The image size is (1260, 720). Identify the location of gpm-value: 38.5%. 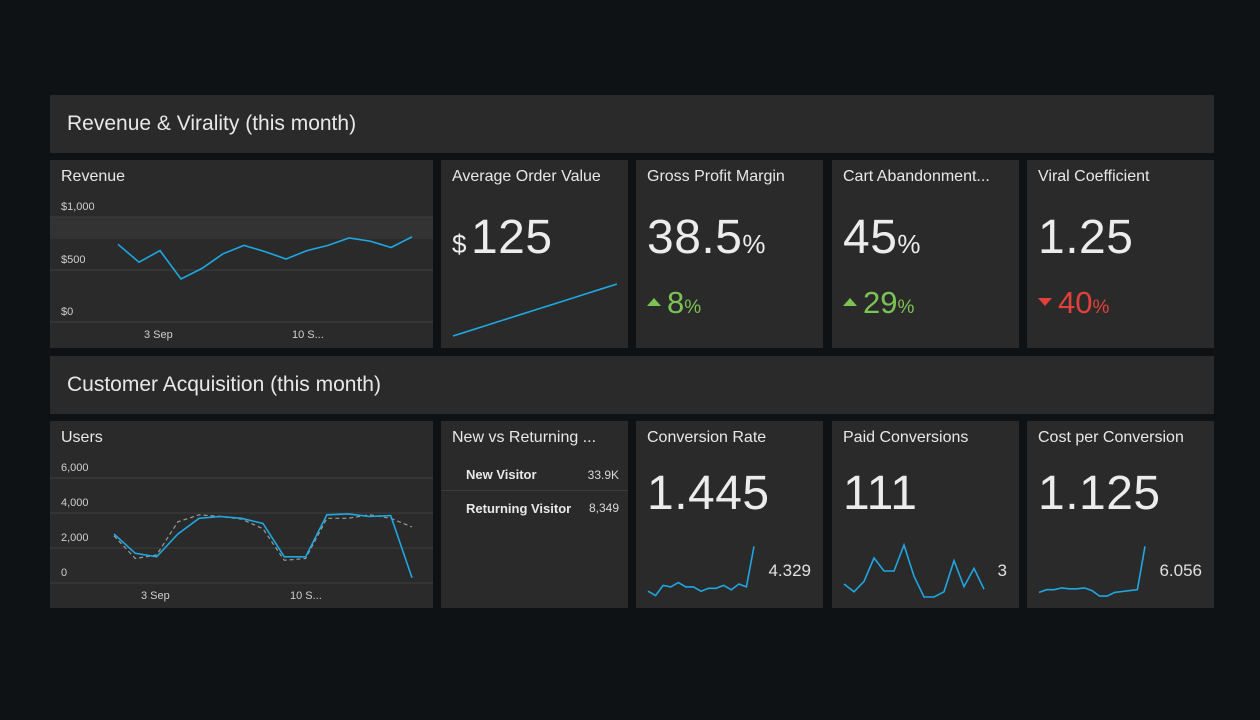
(706, 237).